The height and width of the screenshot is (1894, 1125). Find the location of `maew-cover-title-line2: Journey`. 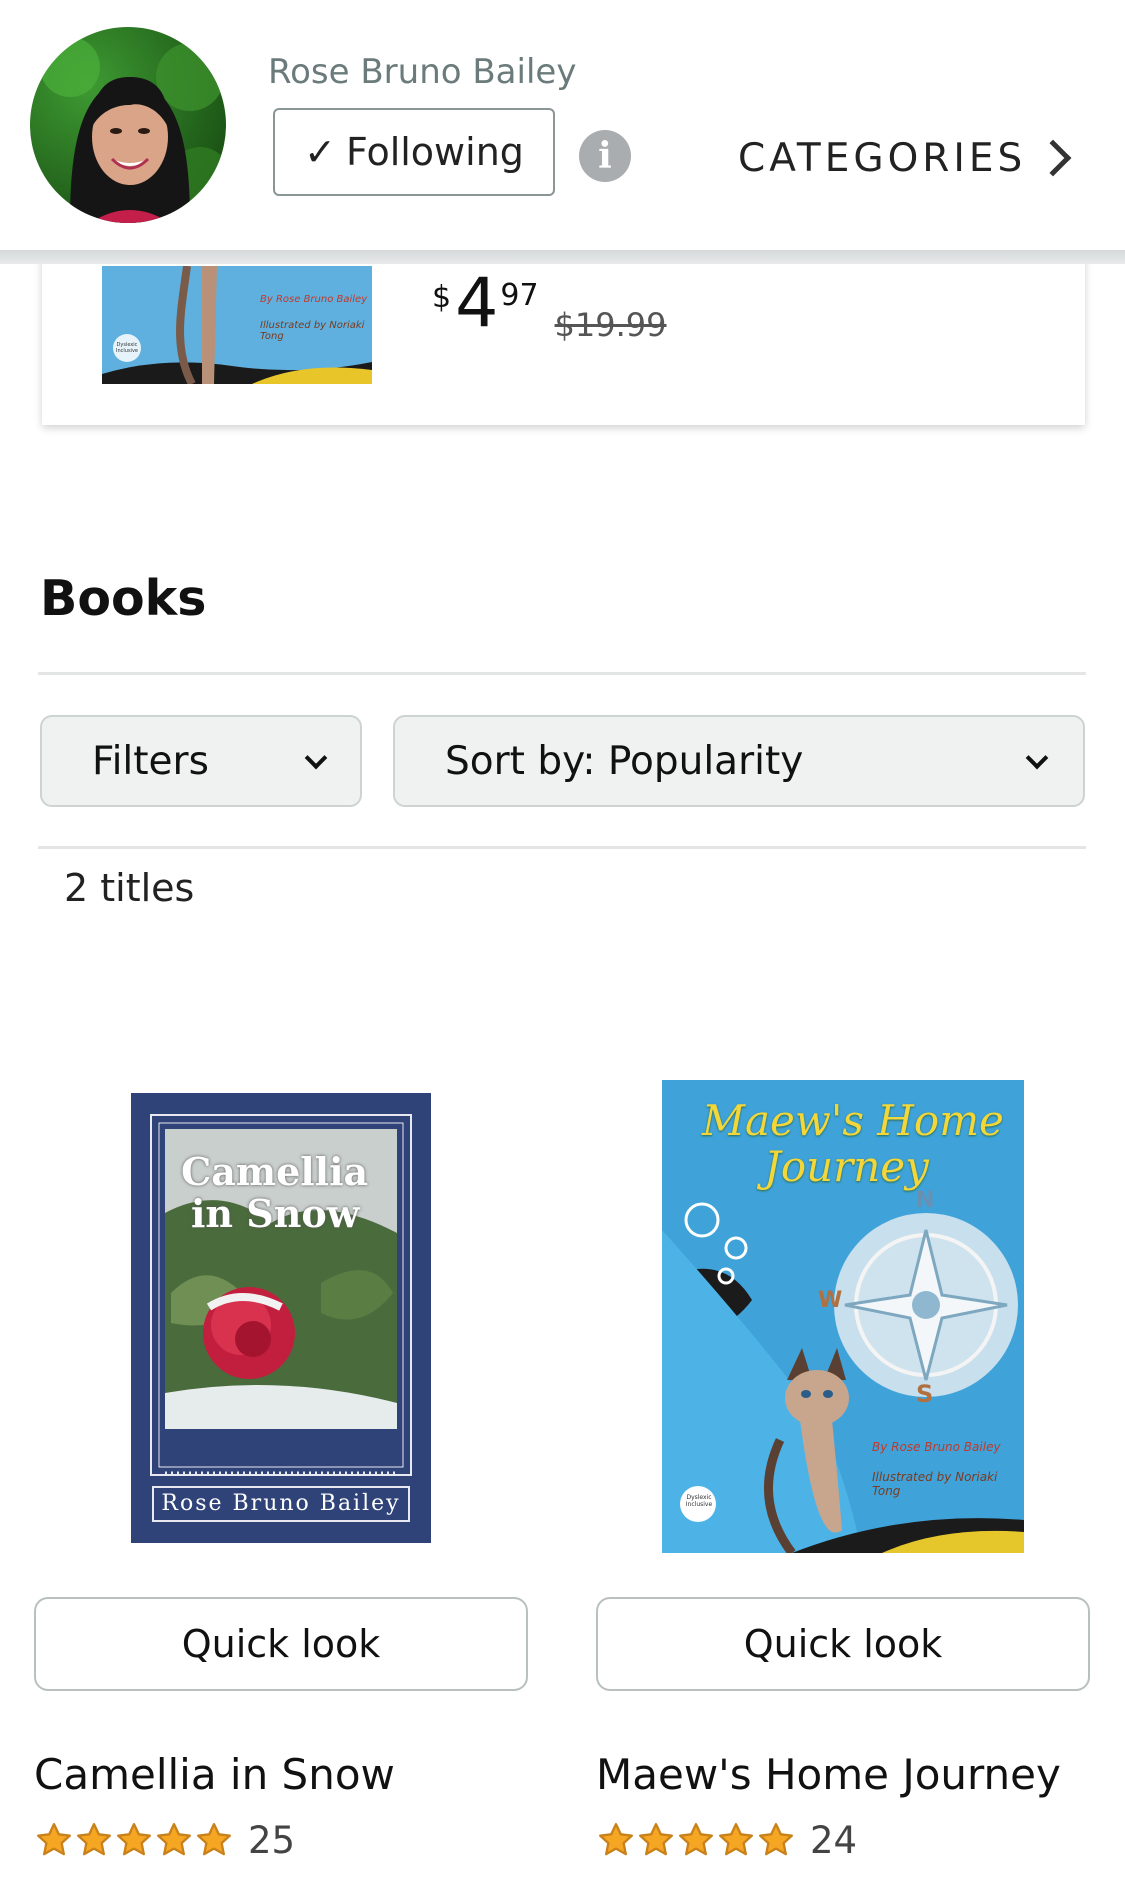

maew-cover-title-line2: Journey is located at coordinates (846, 1166).